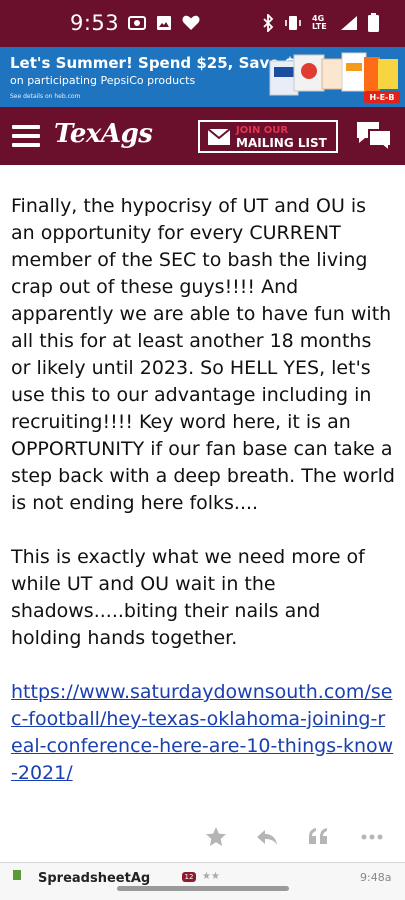 The height and width of the screenshot is (900, 405). What do you see at coordinates (268, 22) in the screenshot?
I see `bluetooth-icon` at bounding box center [268, 22].